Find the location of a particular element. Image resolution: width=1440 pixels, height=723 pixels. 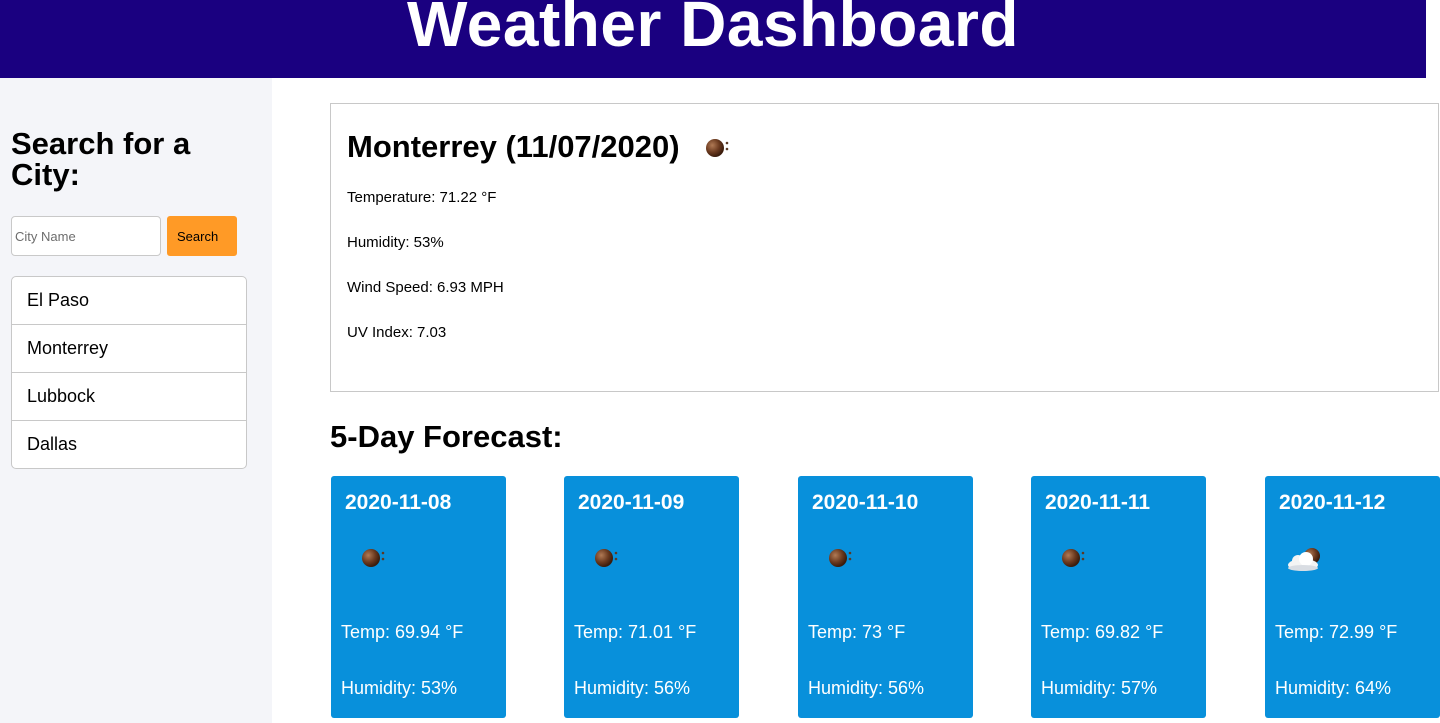

search-button: Search is located at coordinates (202, 236).